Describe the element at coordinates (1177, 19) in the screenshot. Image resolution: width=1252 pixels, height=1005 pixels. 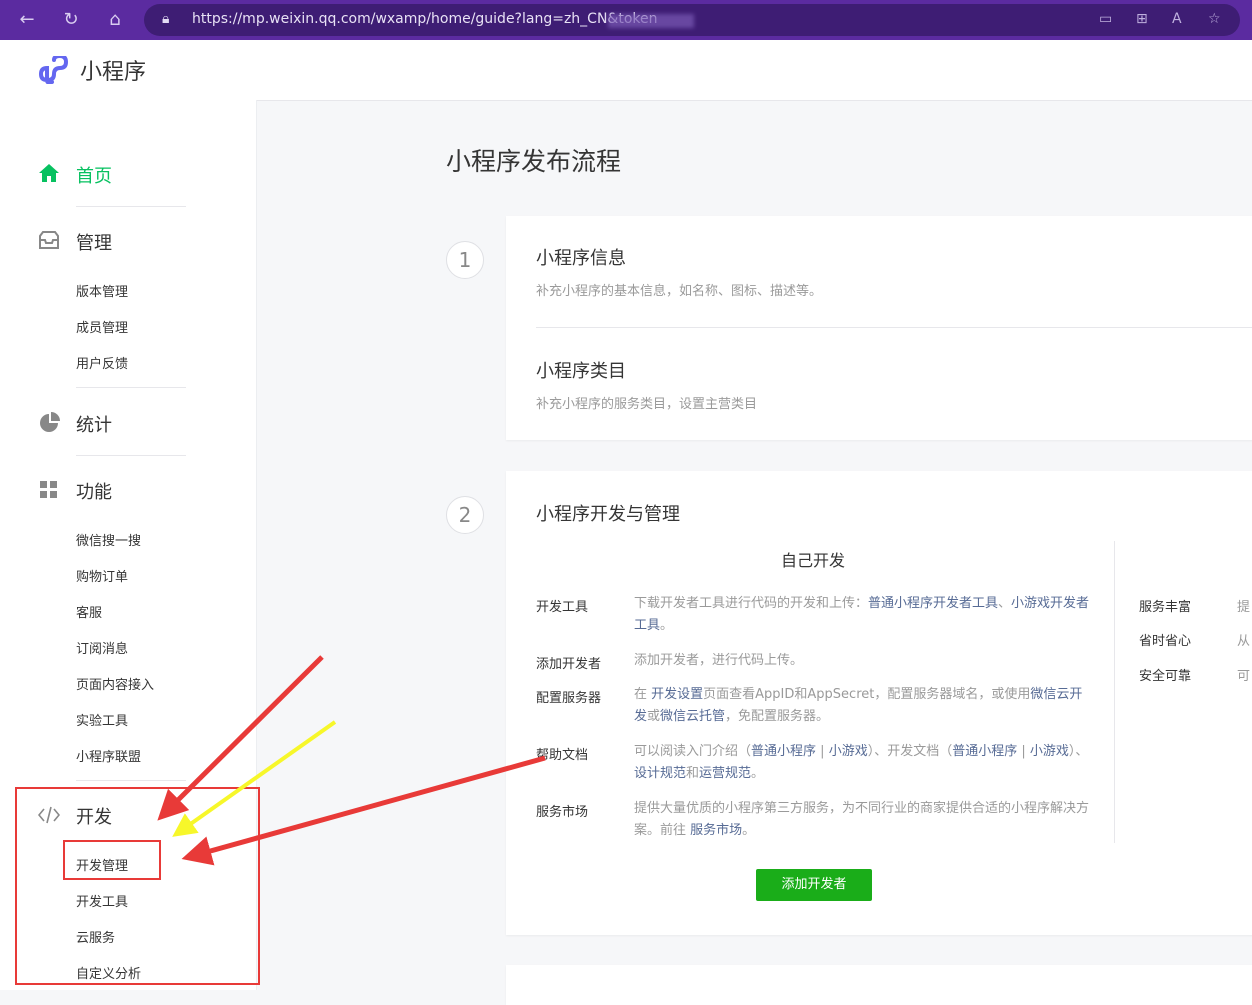
I see `read-aloud-icon: A` at that location.